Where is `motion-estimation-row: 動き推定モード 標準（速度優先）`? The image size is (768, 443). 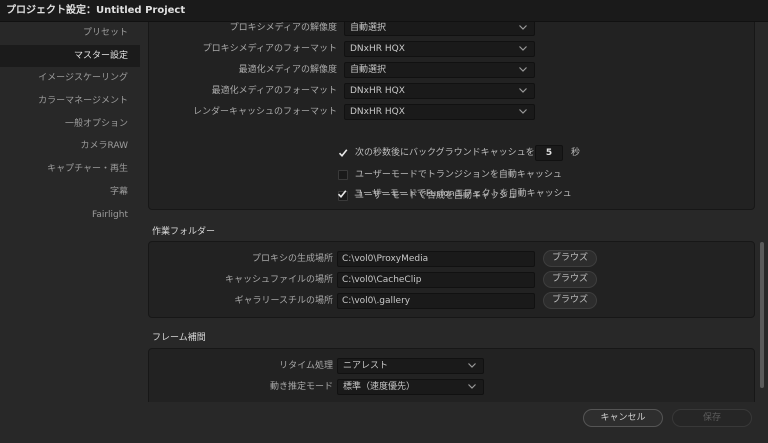
motion-estimation-row: 動き推定モード 標準（速度優先） is located at coordinates (452, 387).